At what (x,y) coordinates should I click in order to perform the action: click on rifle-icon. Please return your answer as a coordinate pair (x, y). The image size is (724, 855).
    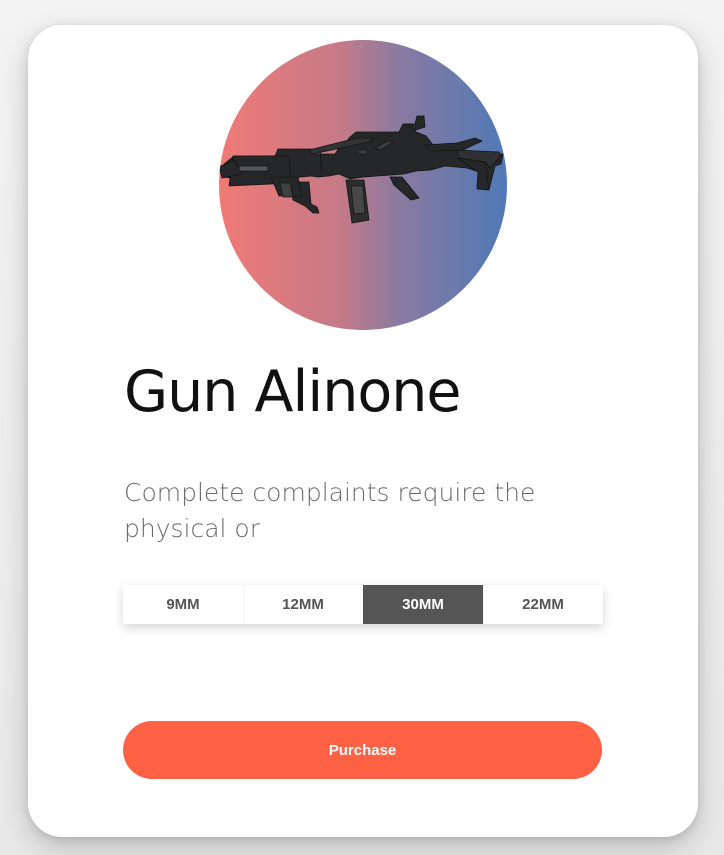
    Looking at the image, I should click on (361, 169).